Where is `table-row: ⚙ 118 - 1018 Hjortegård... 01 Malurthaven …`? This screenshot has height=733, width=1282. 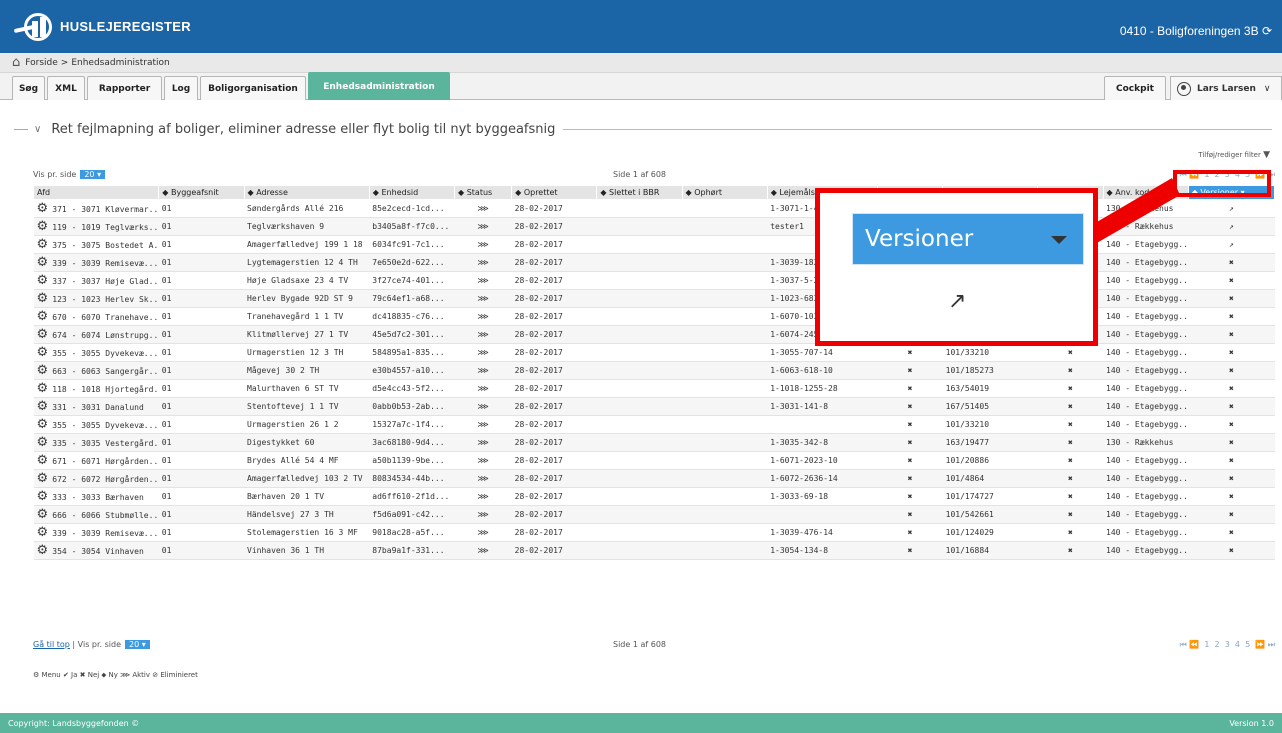
table-row: ⚙ 118 - 1018 Hjortegård... 01 Malurthaven … is located at coordinates (654, 388).